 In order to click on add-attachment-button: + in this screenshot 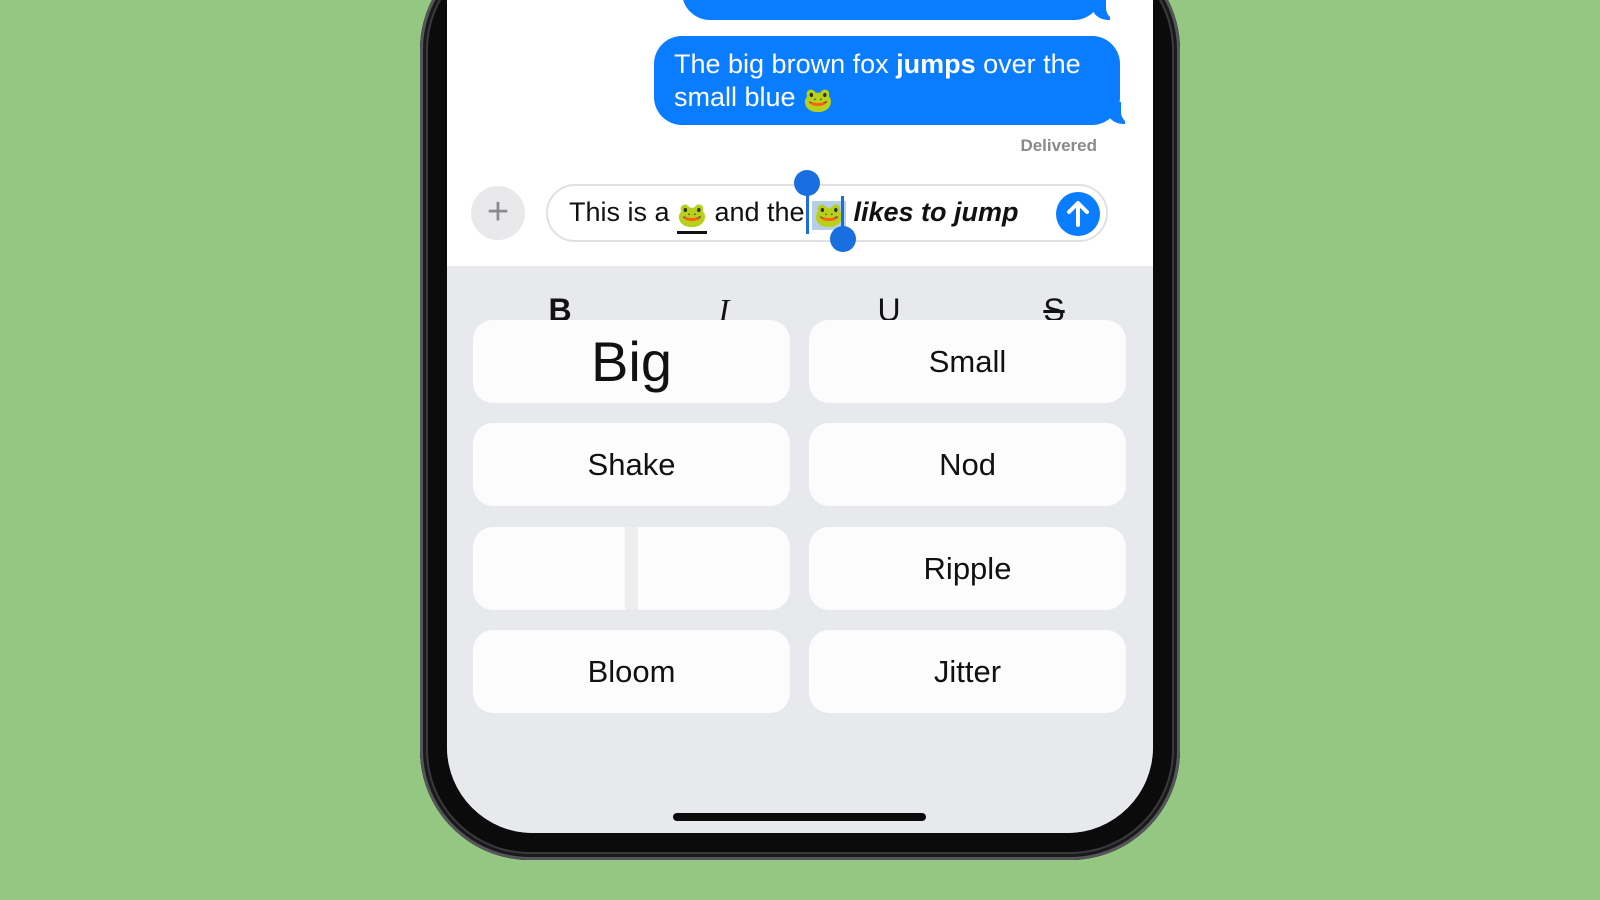, I will do `click(498, 213)`.